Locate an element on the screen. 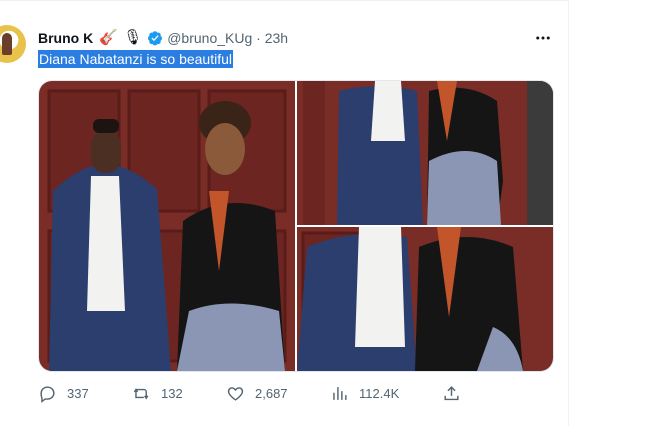  like-count: 2,687 is located at coordinates (271, 393).